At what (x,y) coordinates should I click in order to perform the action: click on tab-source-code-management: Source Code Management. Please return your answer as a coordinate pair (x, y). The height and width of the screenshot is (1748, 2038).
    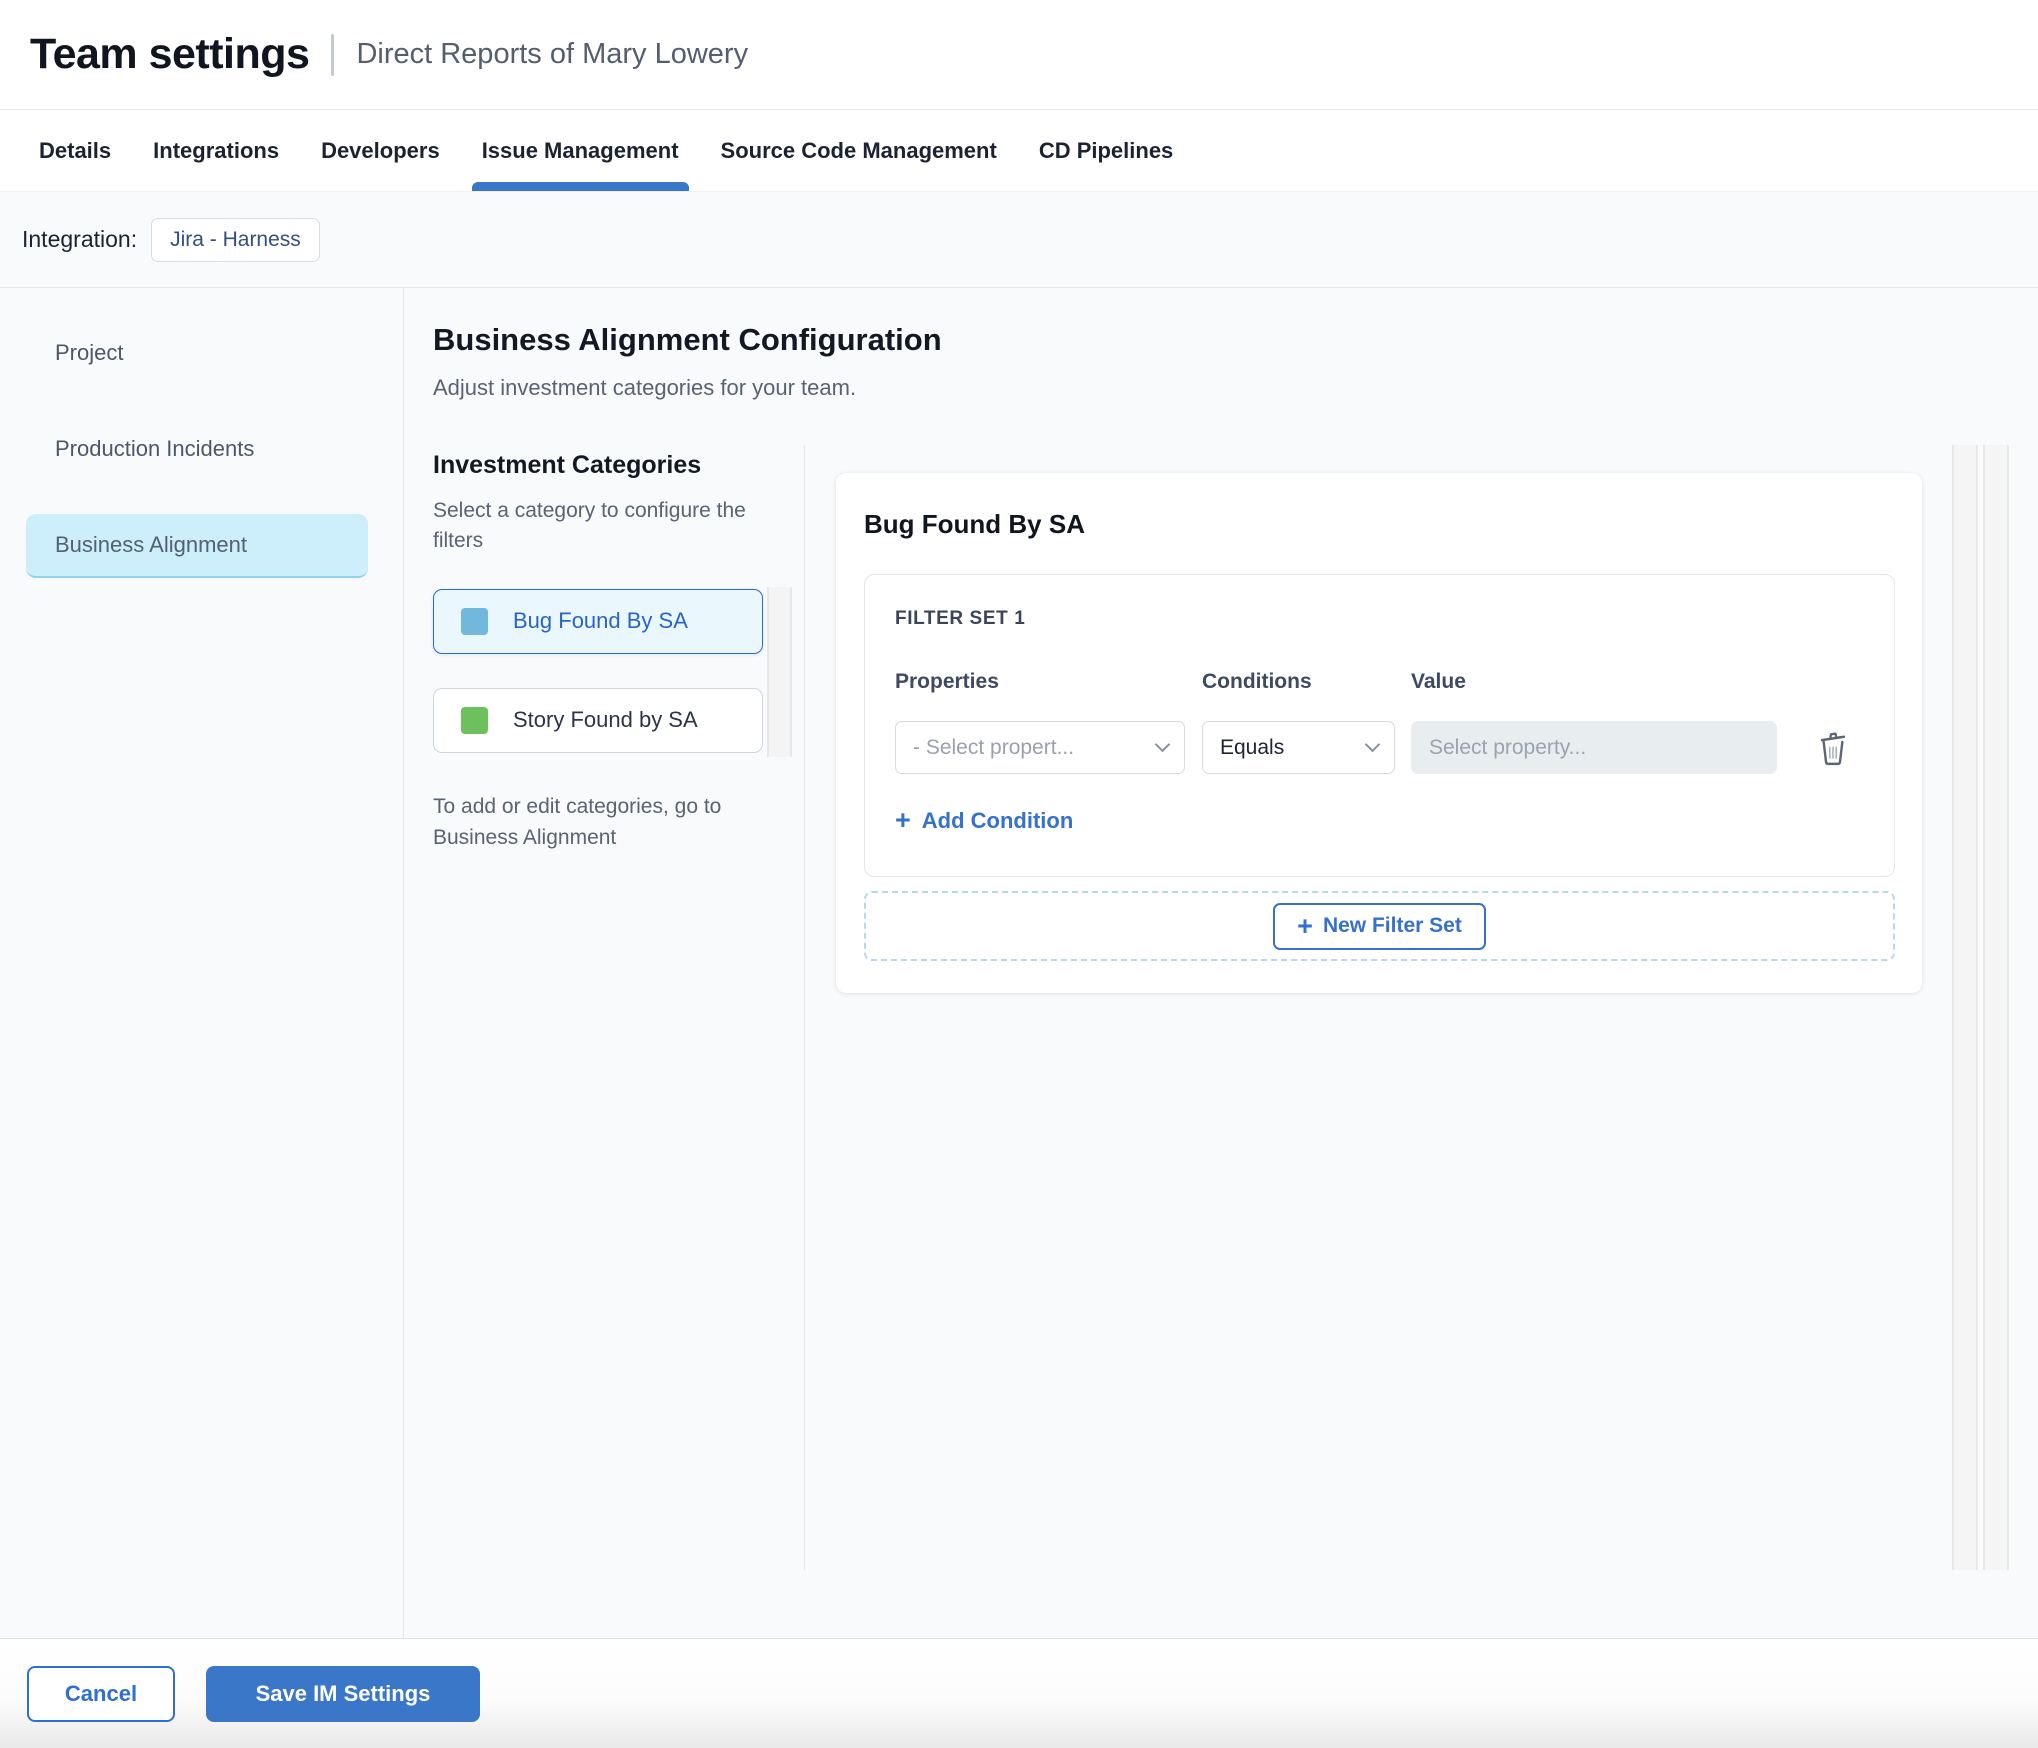
    Looking at the image, I should click on (859, 150).